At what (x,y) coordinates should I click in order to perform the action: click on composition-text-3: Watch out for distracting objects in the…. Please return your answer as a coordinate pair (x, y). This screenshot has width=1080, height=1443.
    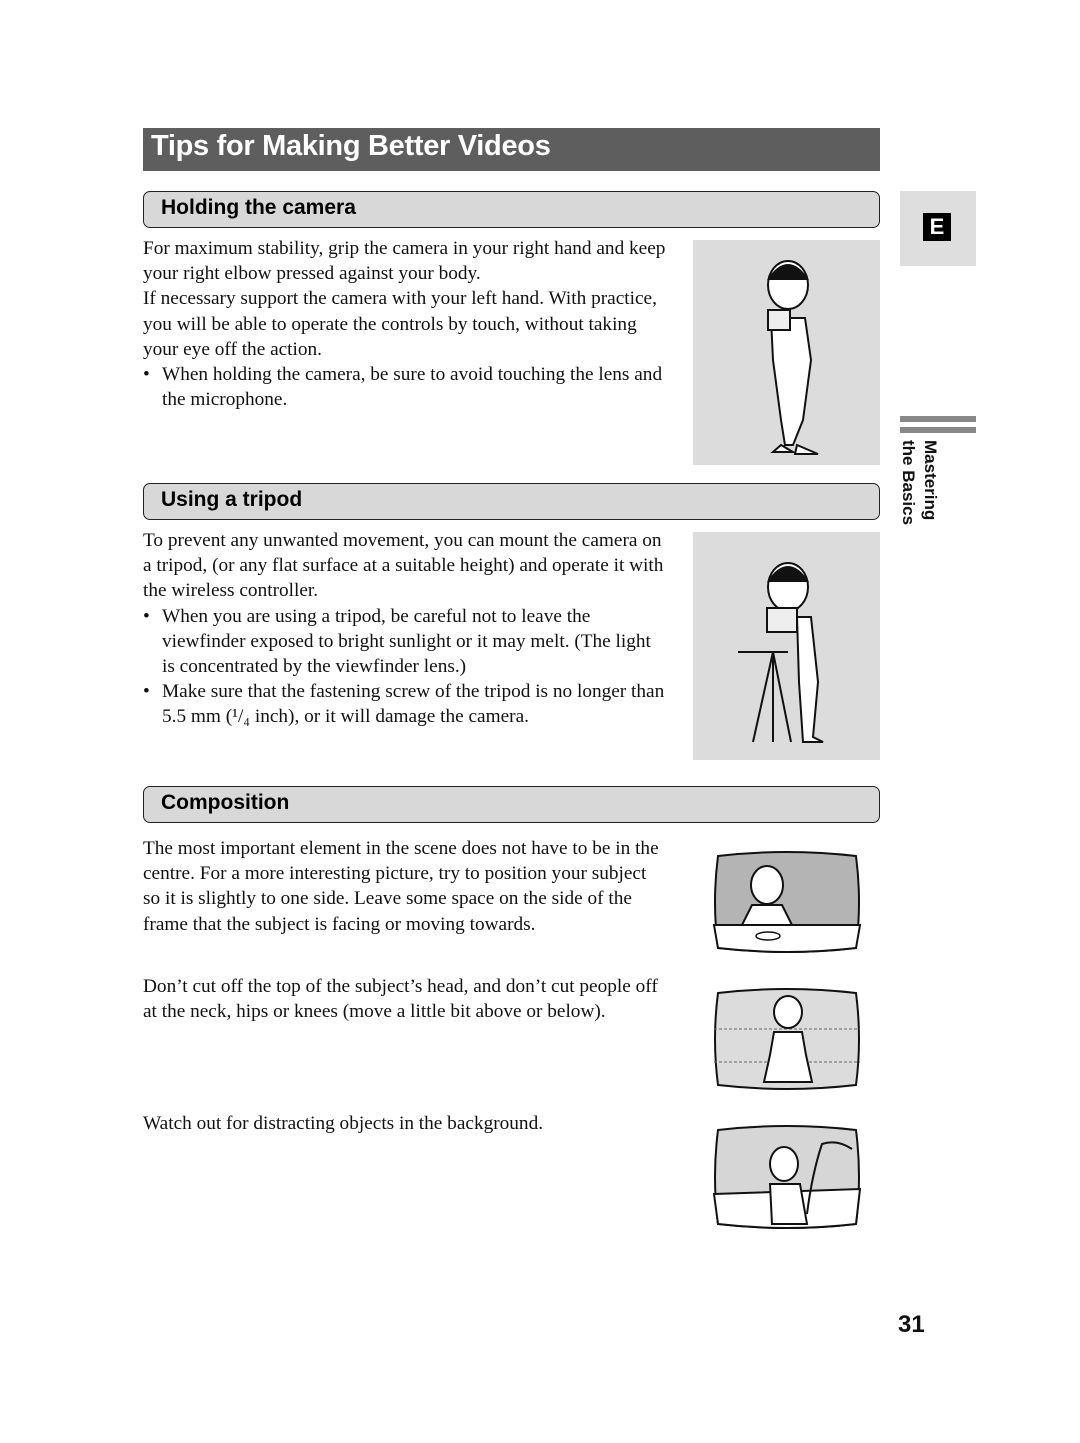
    Looking at the image, I should click on (405, 1123).